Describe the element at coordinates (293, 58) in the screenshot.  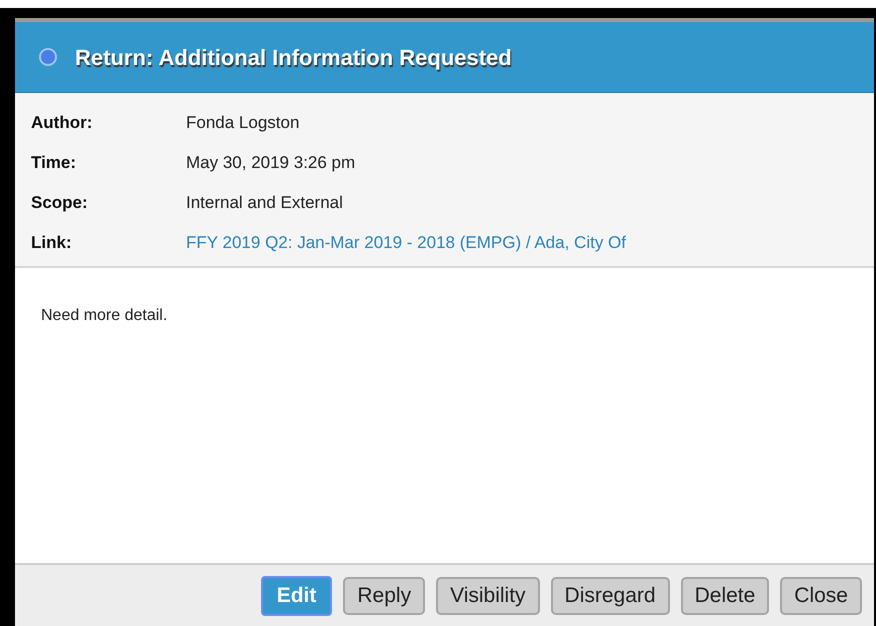
I see `dialog-title: Return: Additional Information Requested` at that location.